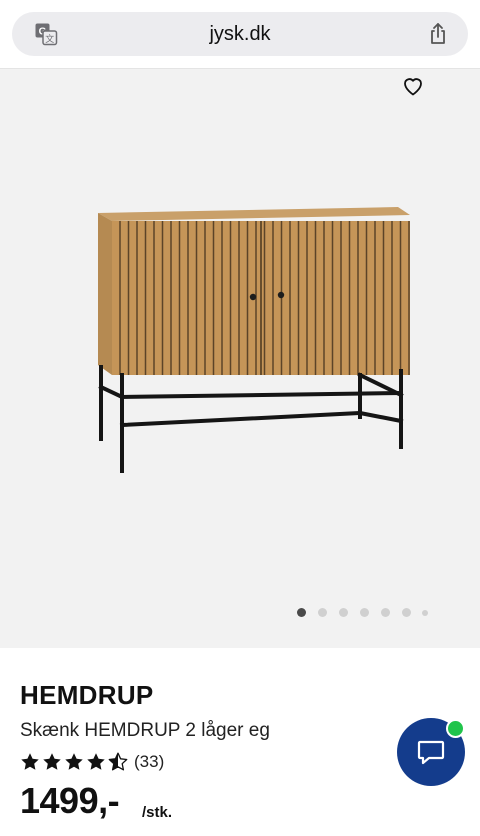 The image size is (480, 836). What do you see at coordinates (431, 752) in the screenshot?
I see `chat-bubble-icon` at bounding box center [431, 752].